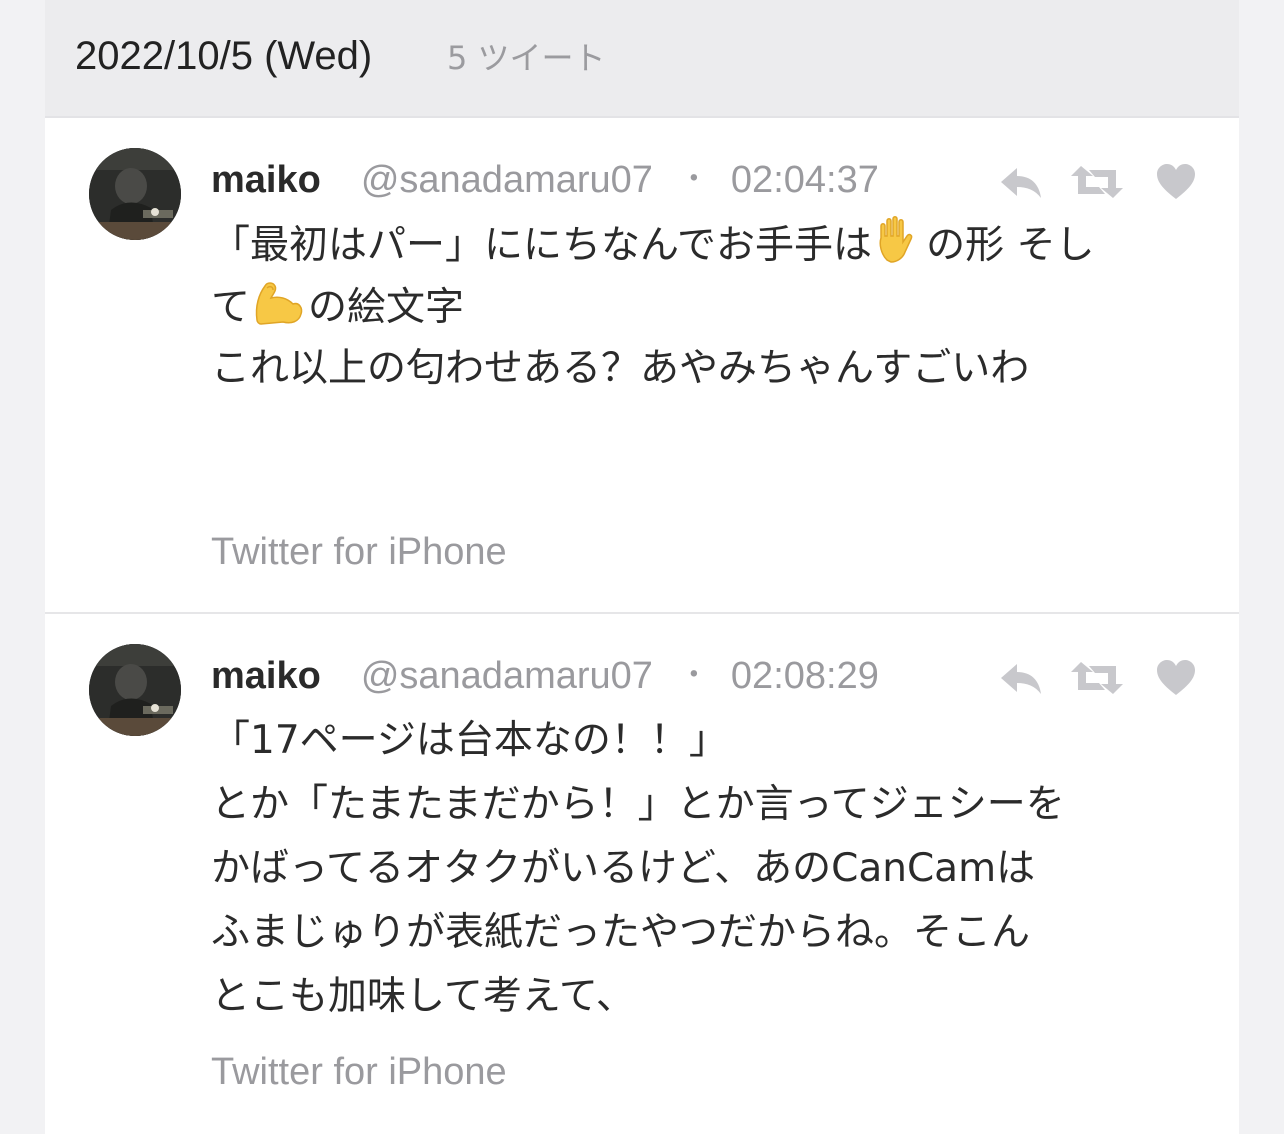 This screenshot has height=1134, width=1284. Describe the element at coordinates (623, 868) in the screenshot. I see `tweet-text-line: かばってるオタクがいるけど、あのCanCamは` at that location.